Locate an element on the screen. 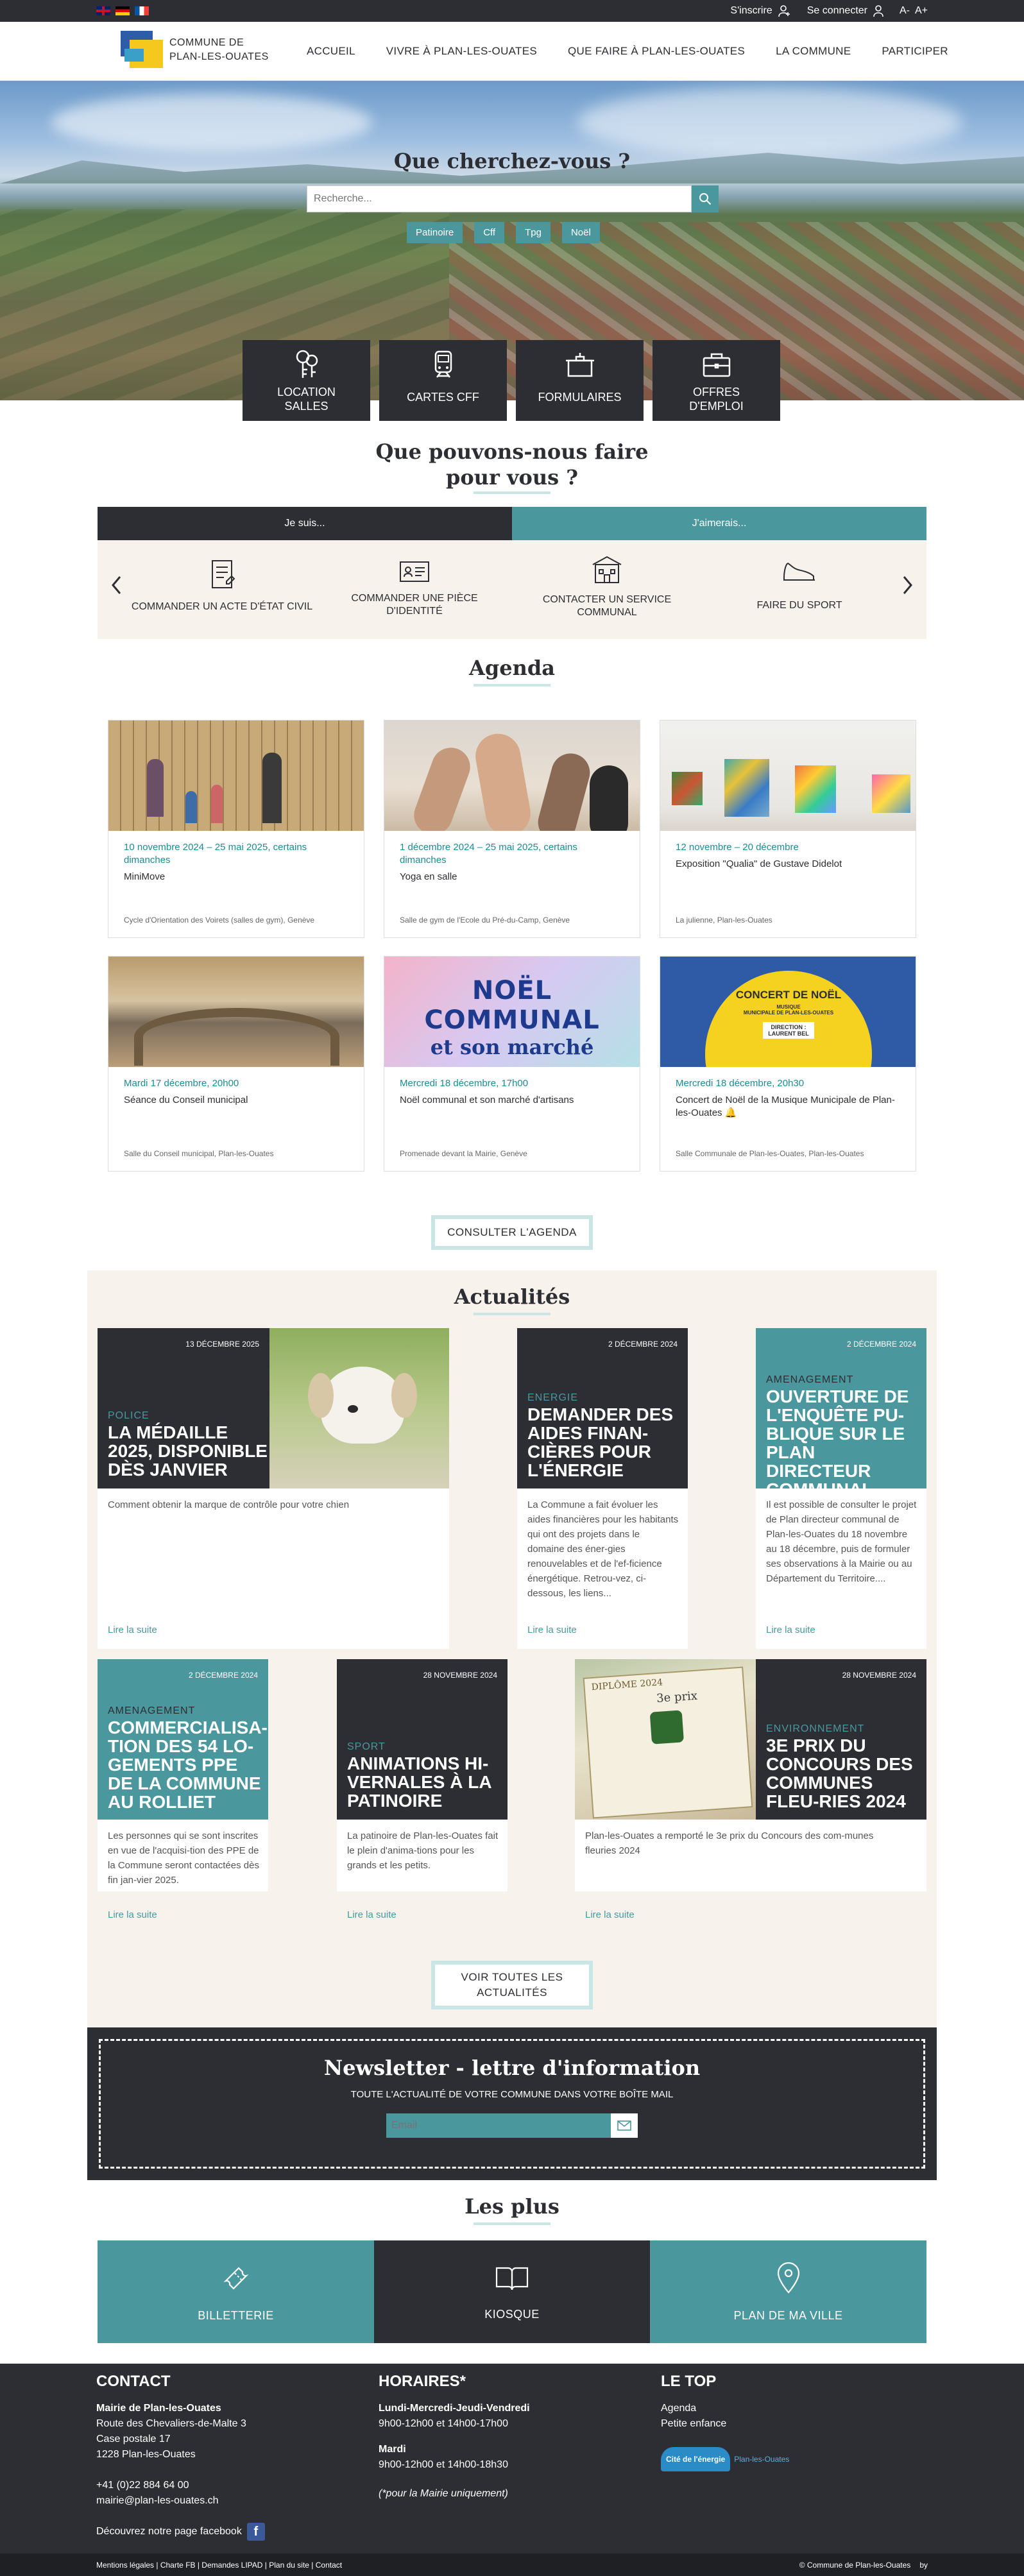  news-button: VOIR TOUTES LES ACTUALITÉS is located at coordinates (512, 1985).